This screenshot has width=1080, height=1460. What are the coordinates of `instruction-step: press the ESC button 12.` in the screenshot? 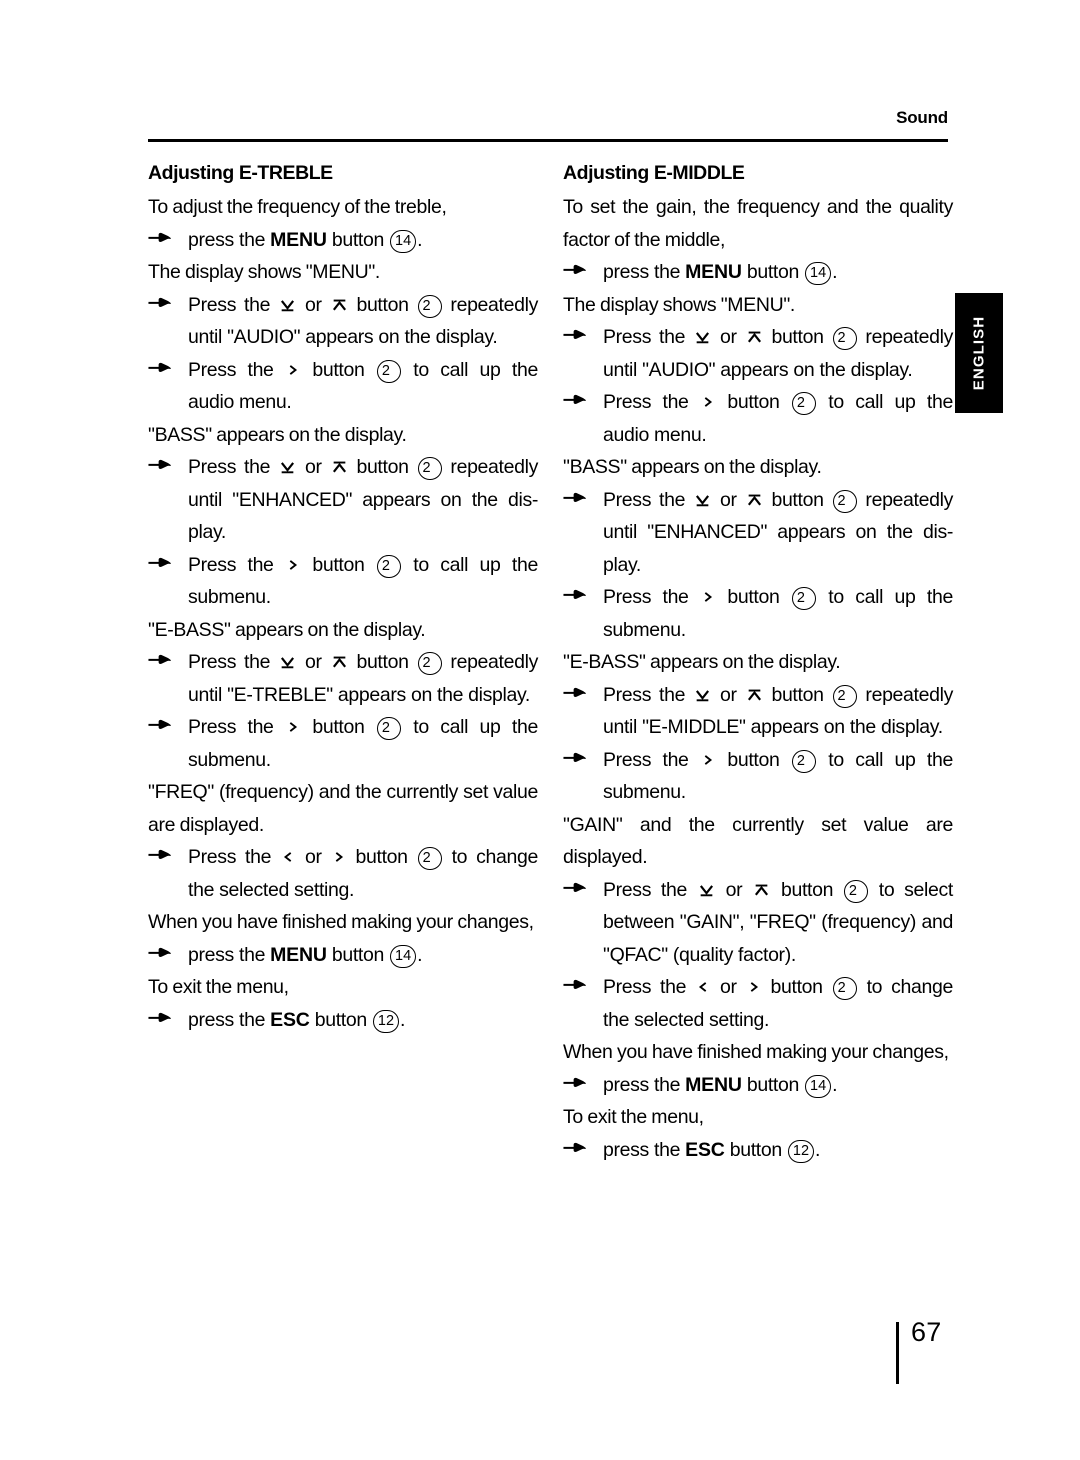 It's located at (758, 1150).